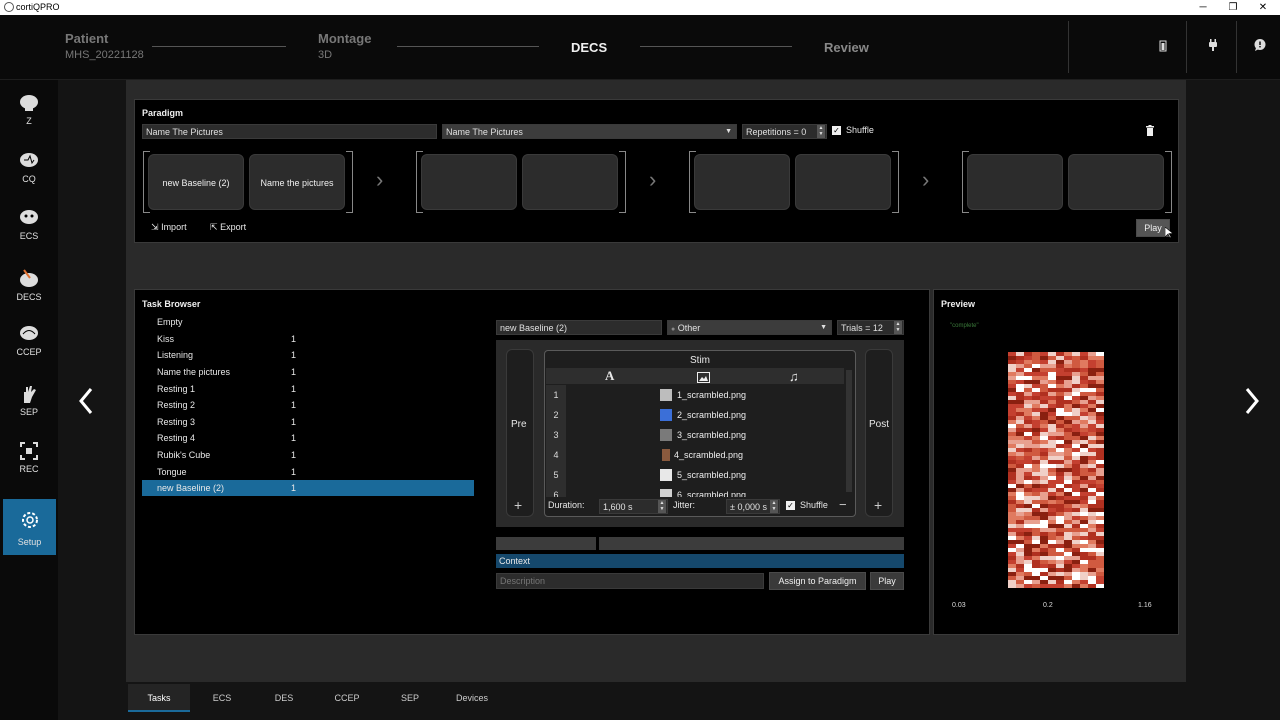 The height and width of the screenshot is (720, 1280). Describe the element at coordinates (589, 47) in the screenshot. I see `step-decs: DECS` at that location.